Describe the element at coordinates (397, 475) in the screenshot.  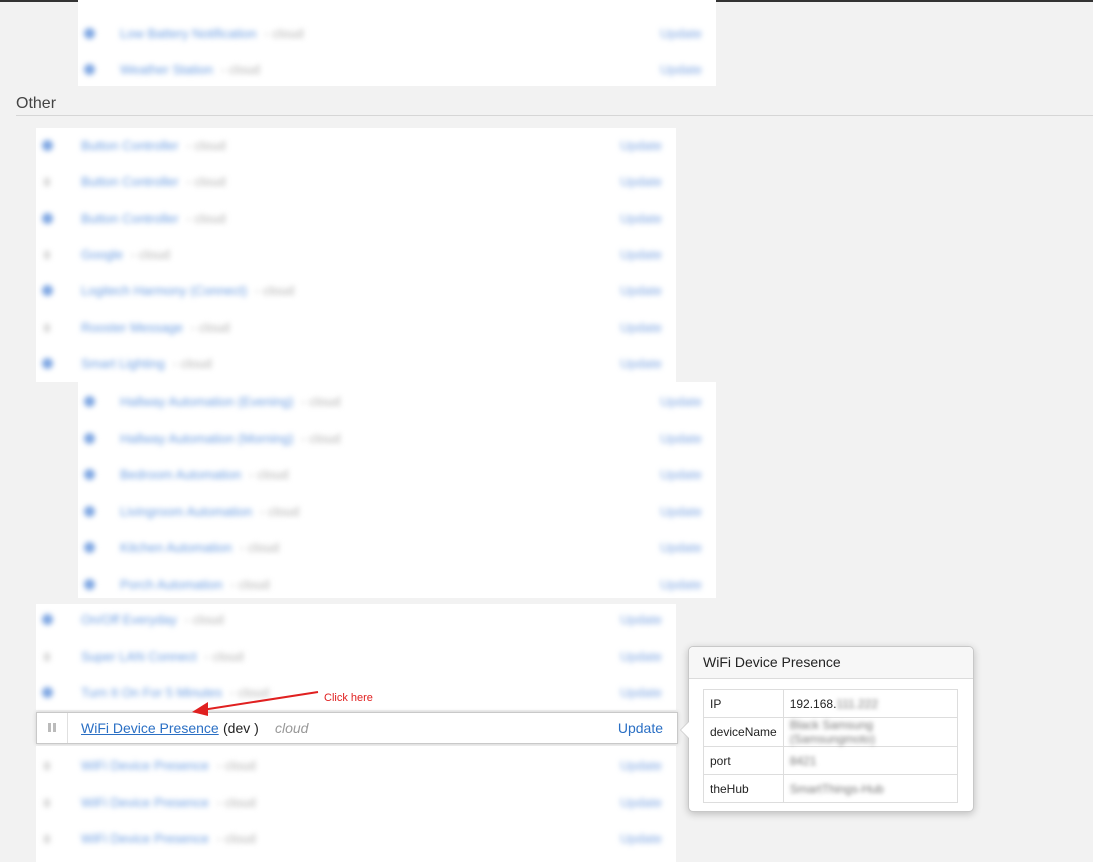
I see `smartapp-row: Bedroom Automation - cloud Update` at that location.